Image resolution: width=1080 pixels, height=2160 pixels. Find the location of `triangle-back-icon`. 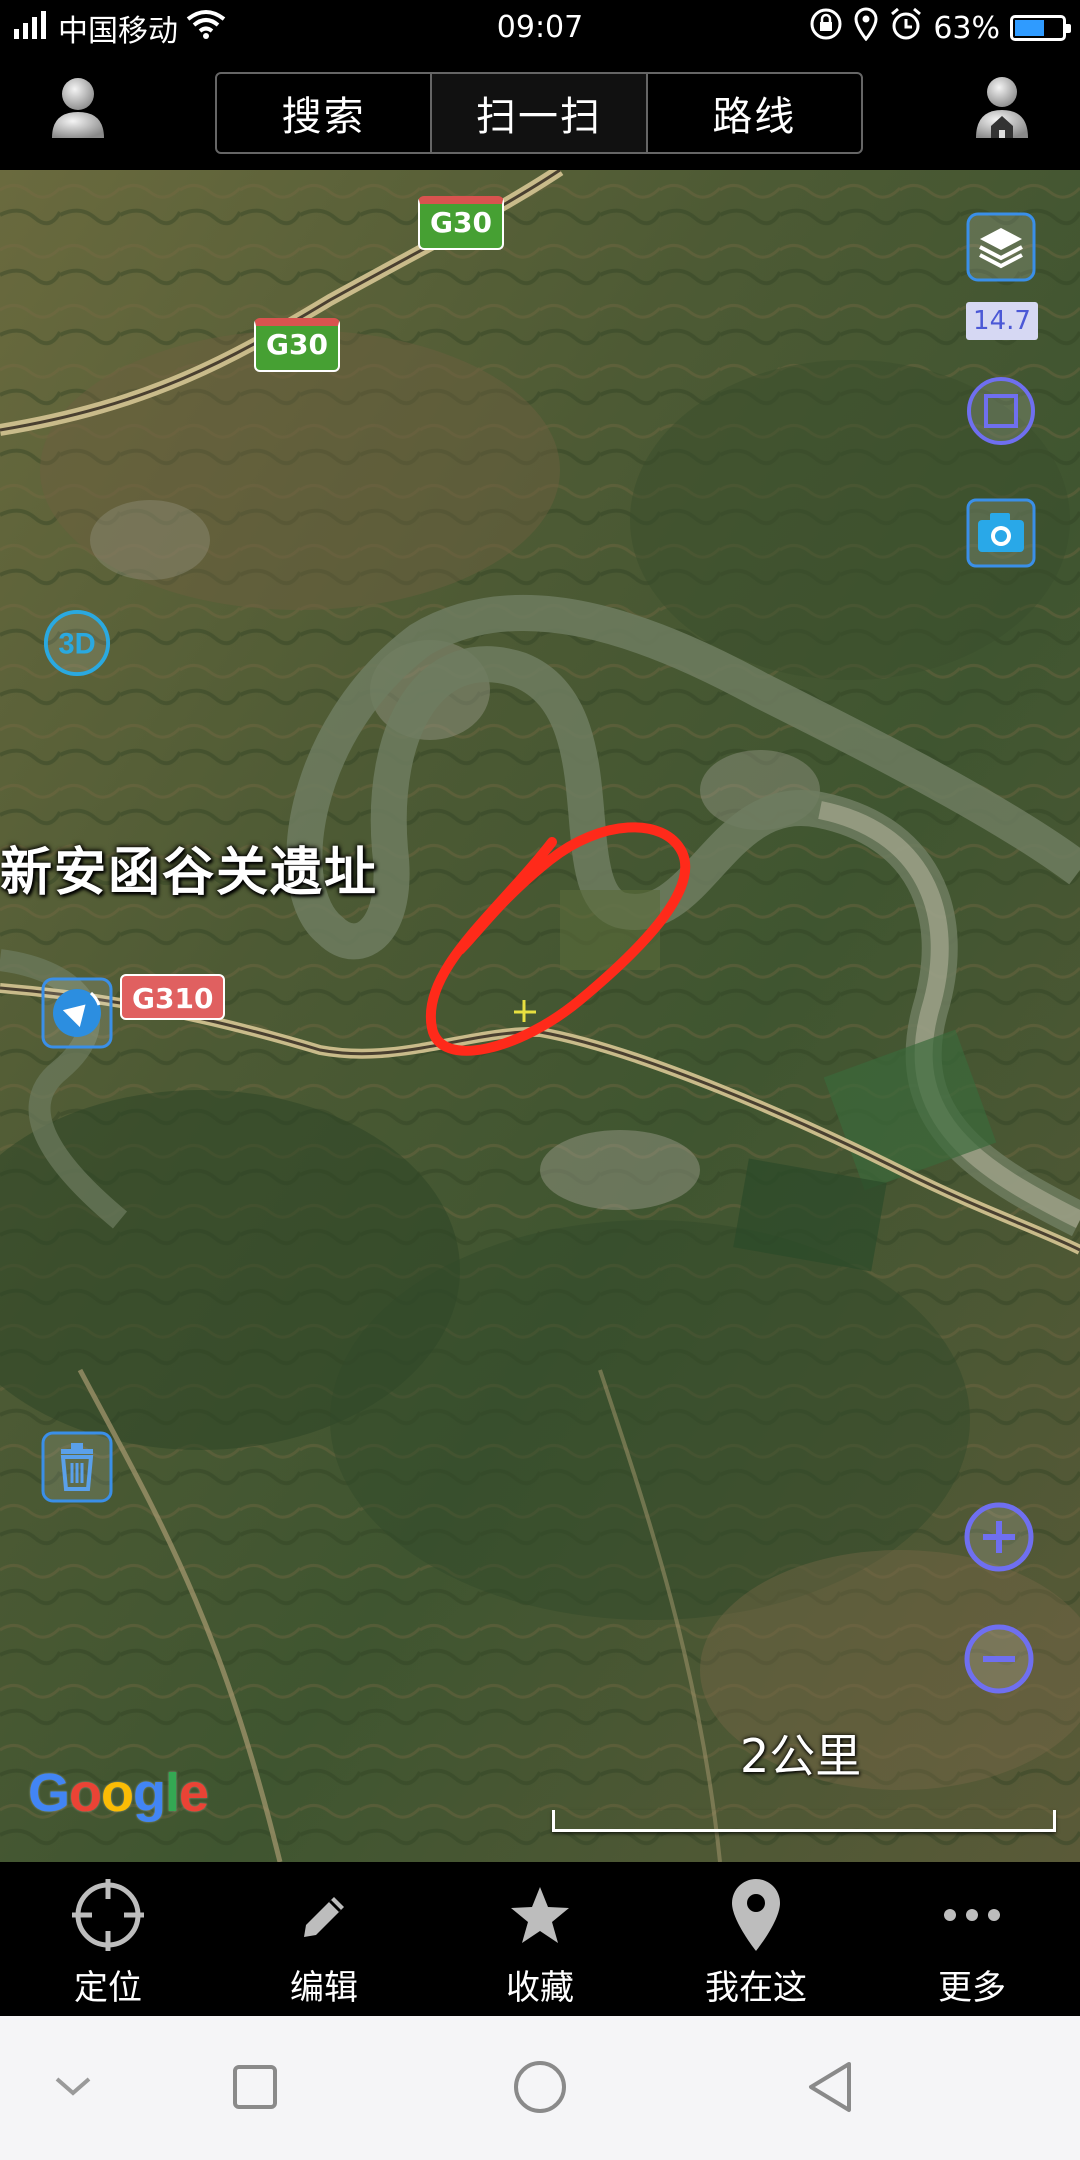

triangle-back-icon is located at coordinates (830, 2089).